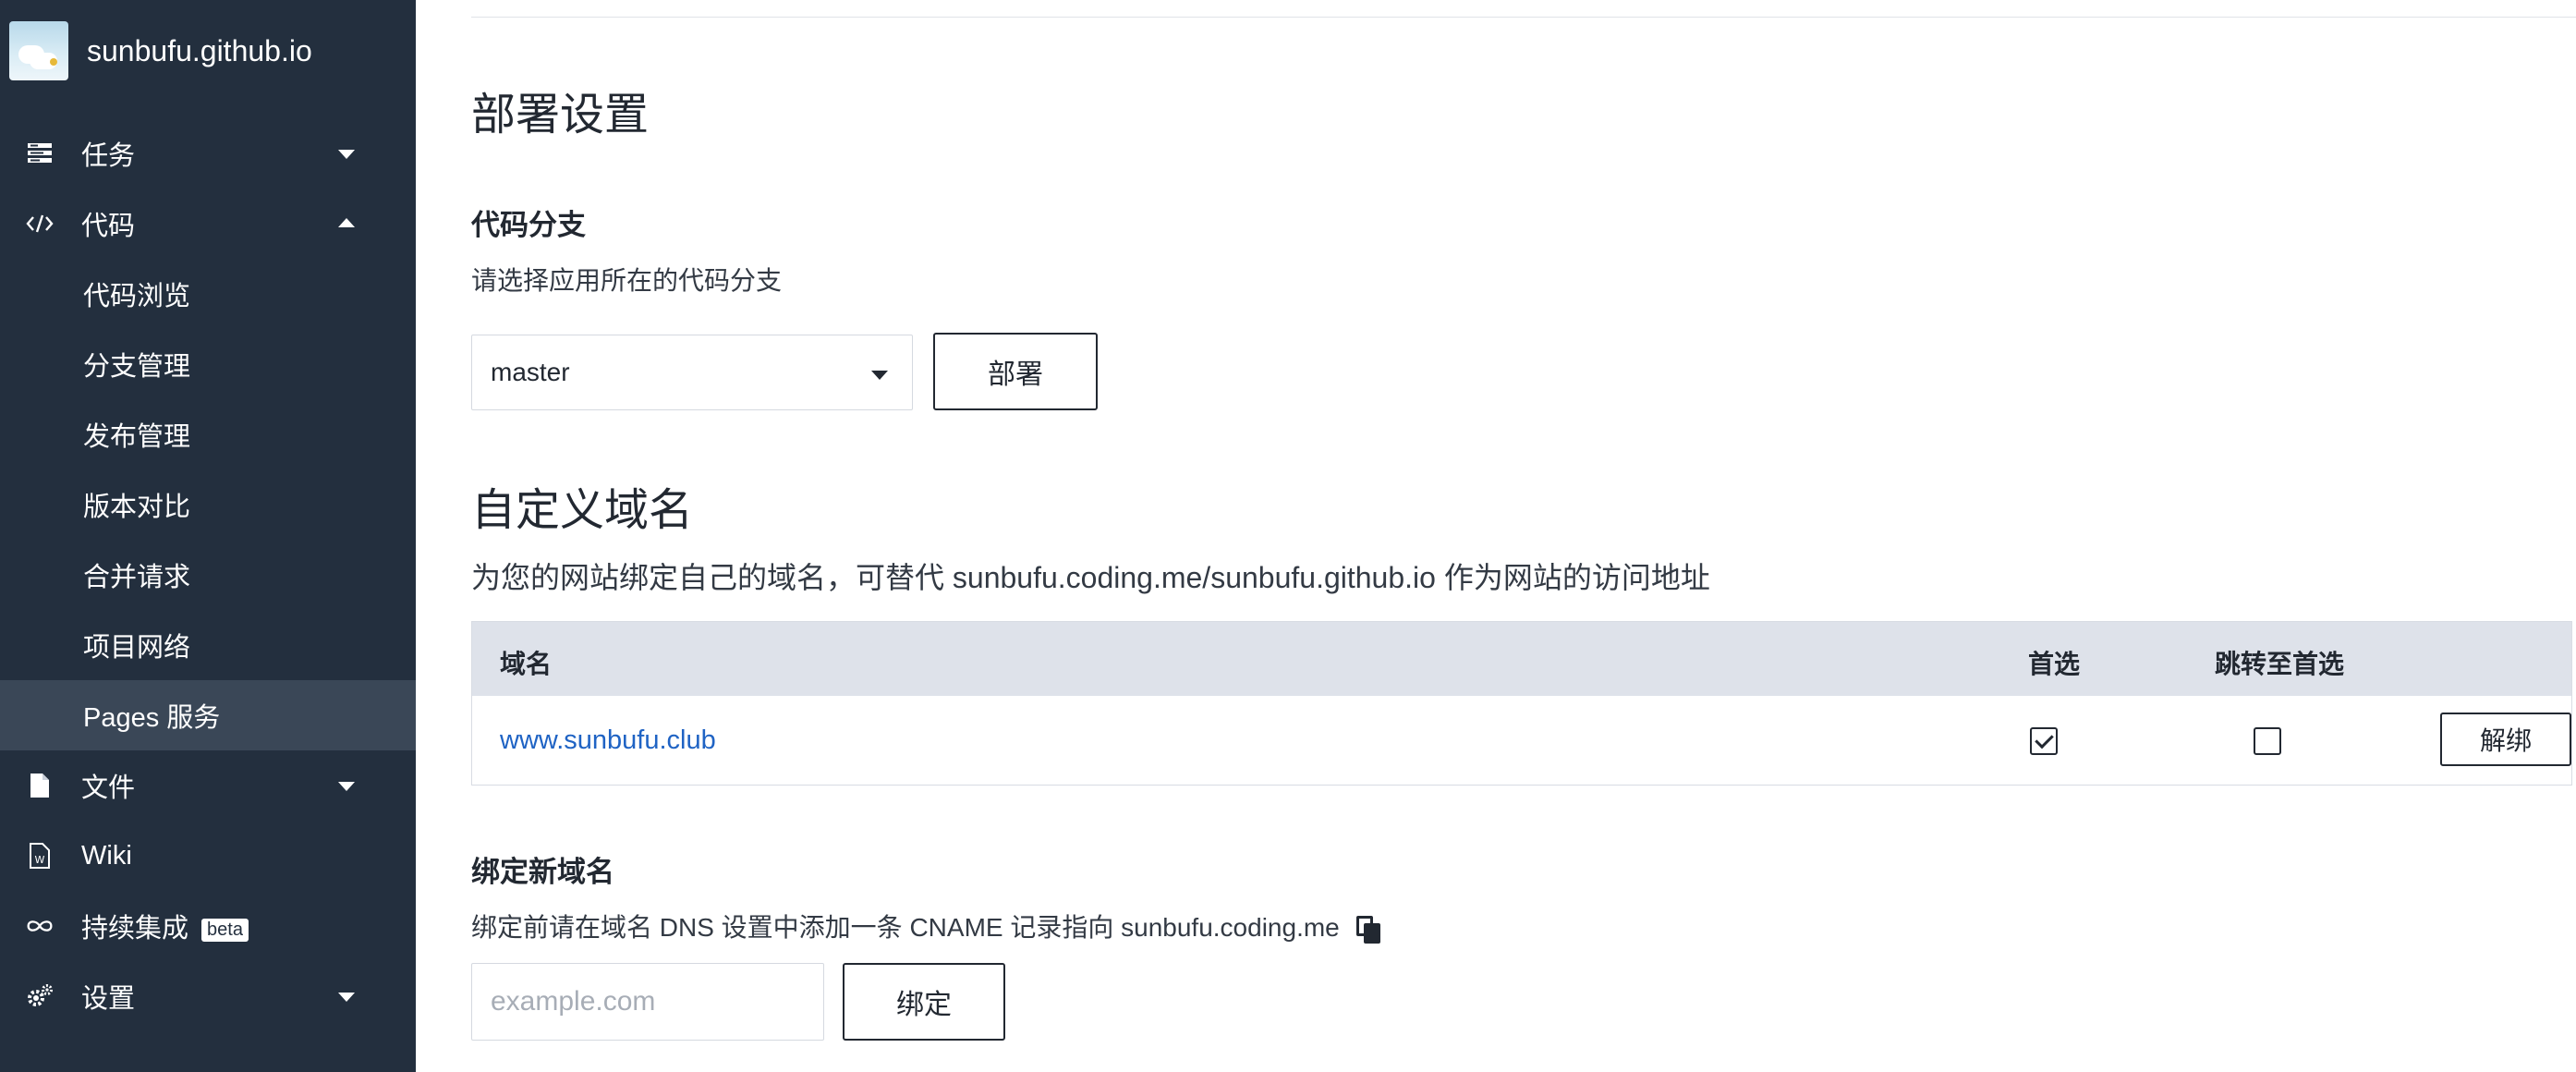 The height and width of the screenshot is (1072, 2576). Describe the element at coordinates (40, 153) in the screenshot. I see `tasks-icon` at that location.